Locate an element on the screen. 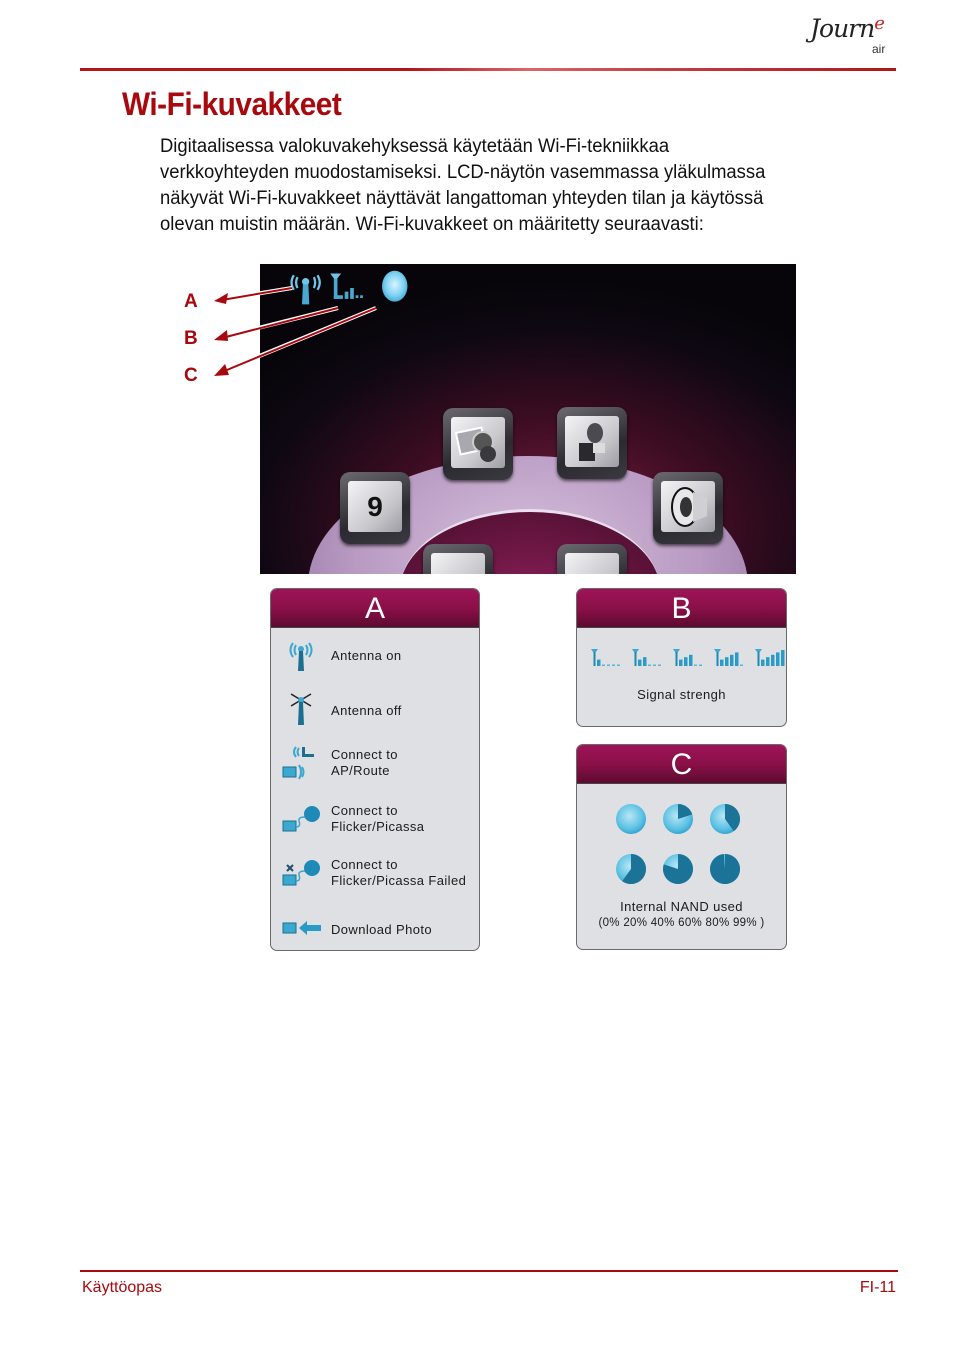 The width and height of the screenshot is (954, 1348). legend-item-antenna-on: Antenna on is located at coordinates (375, 659).